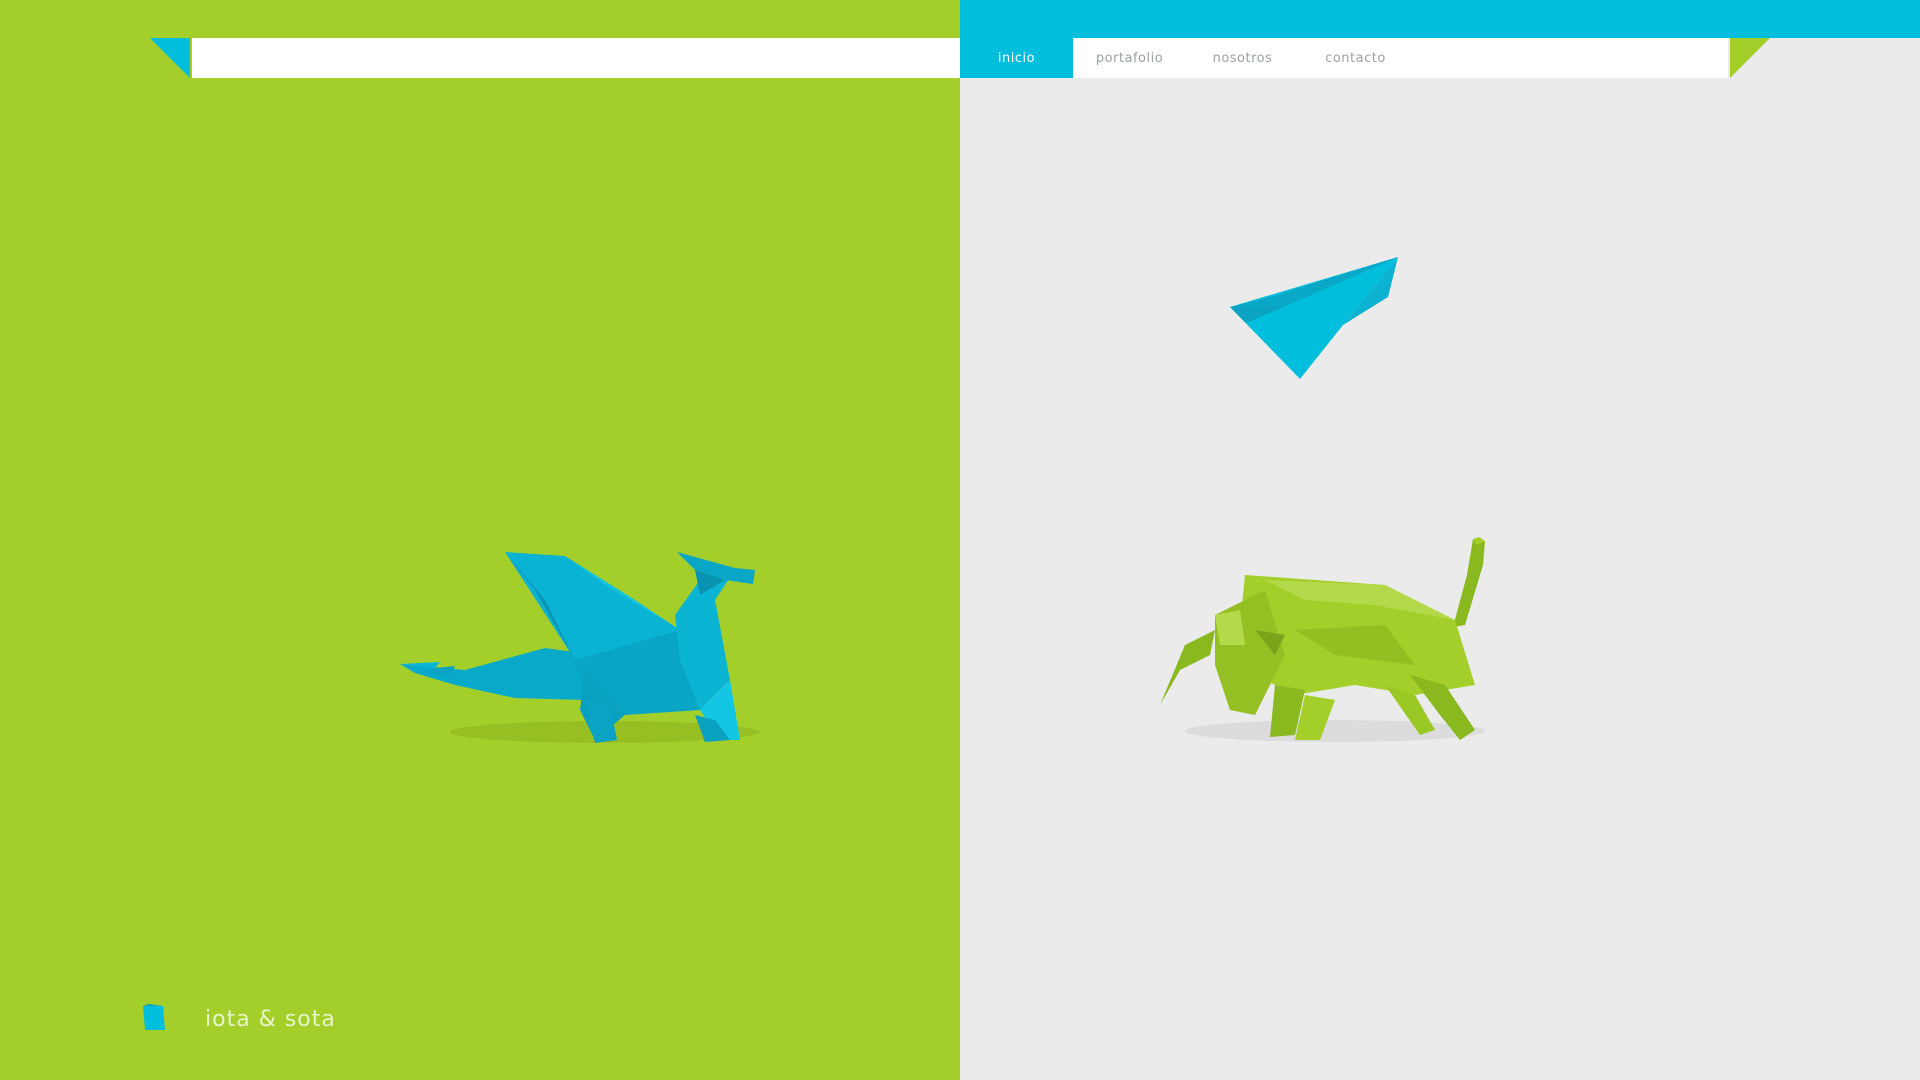  I want to click on nav-item-contacto: contacto, so click(1355, 58).